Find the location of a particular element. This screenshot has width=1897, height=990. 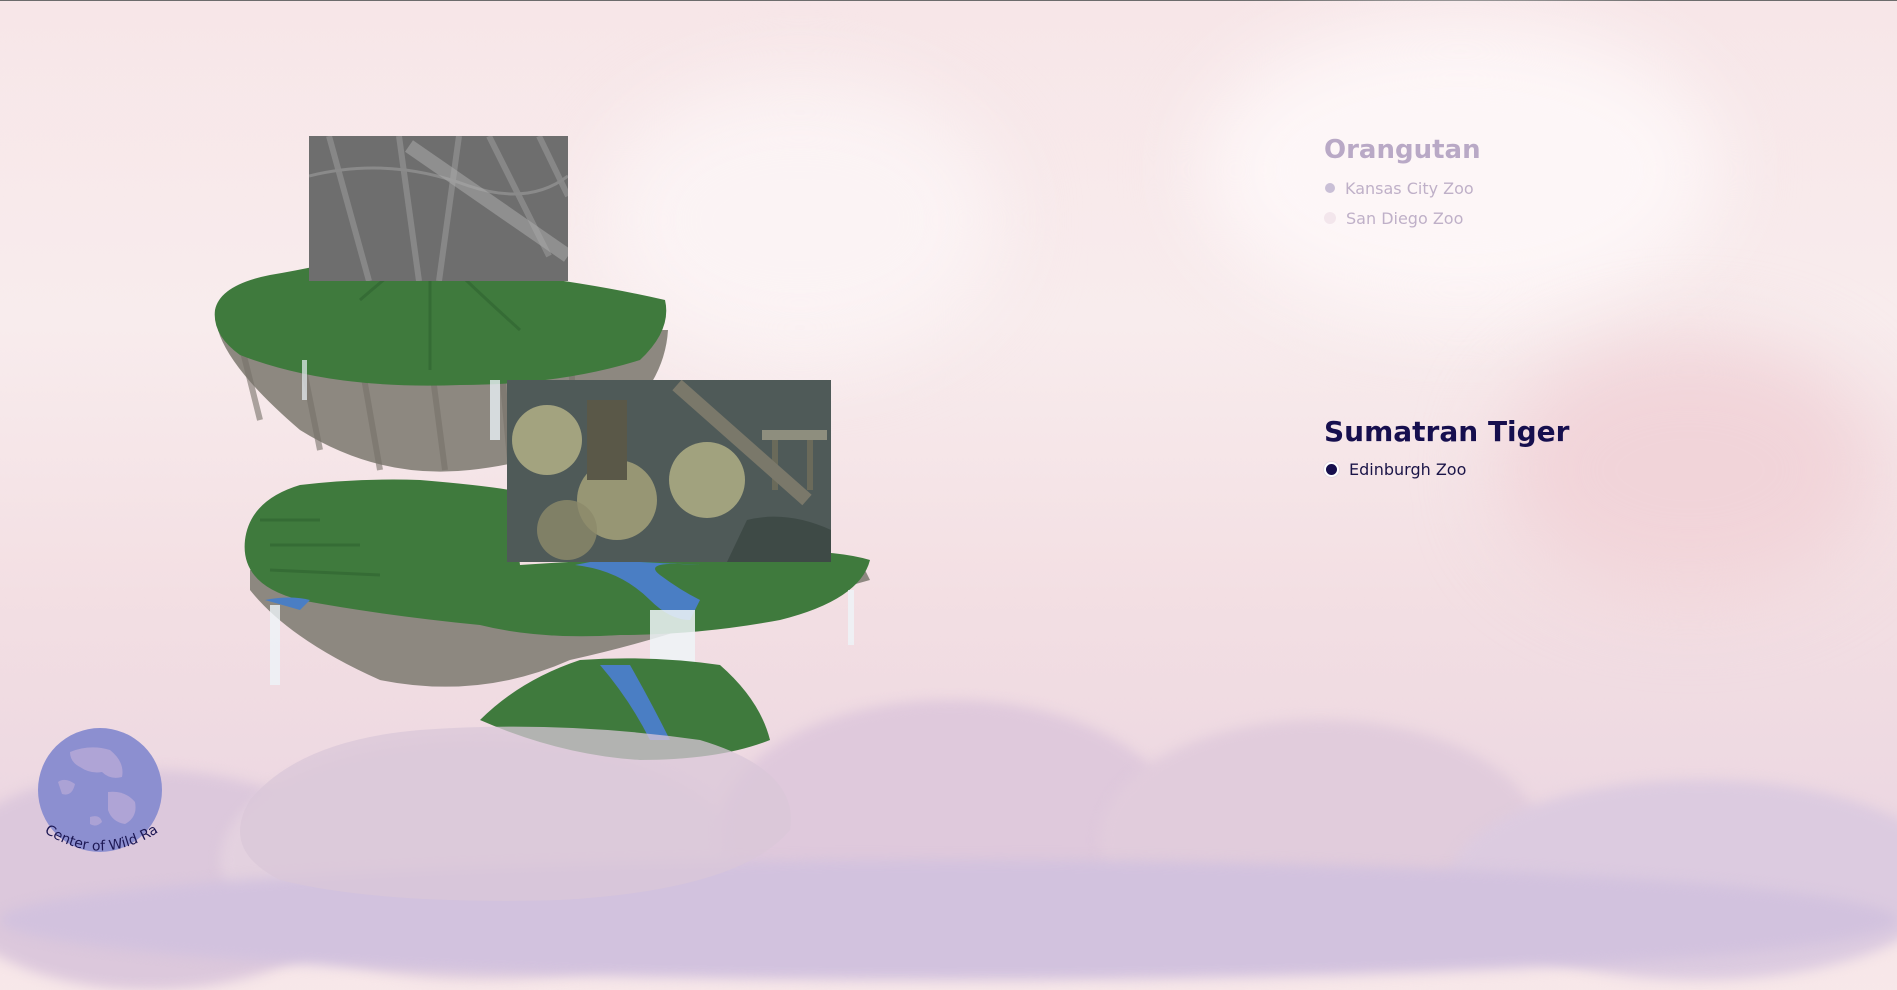

zoo-option-kansas-city: Kansas City Zoo is located at coordinates (1402, 188).